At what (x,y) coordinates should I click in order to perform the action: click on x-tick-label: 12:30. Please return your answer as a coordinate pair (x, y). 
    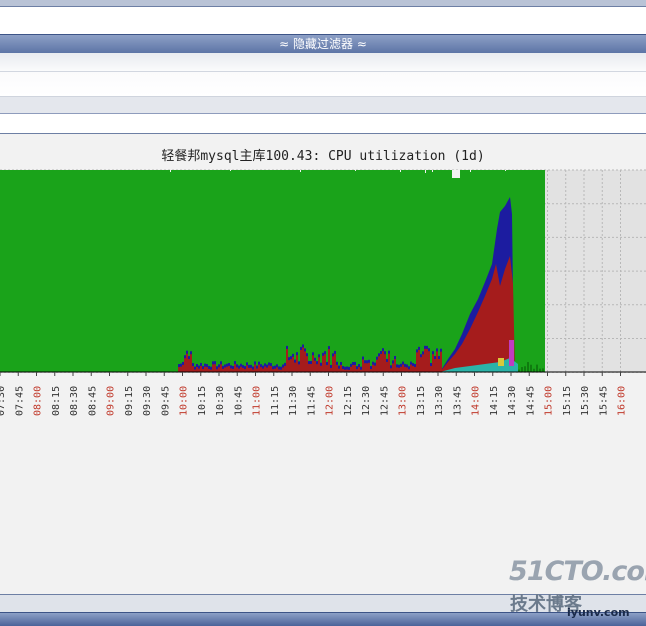
    Looking at the image, I should click on (366, 401).